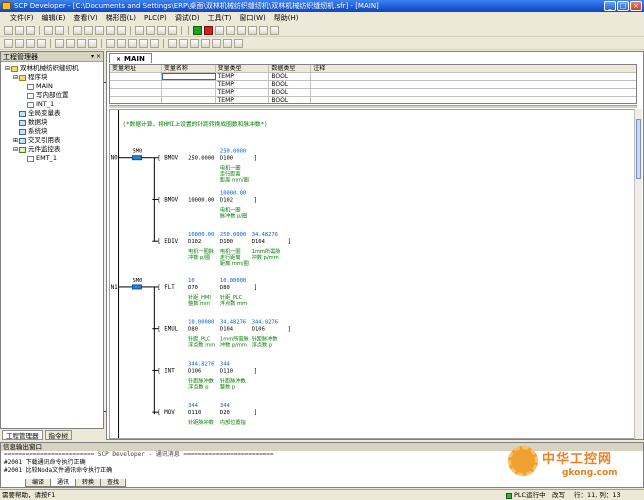 This screenshot has height=500, width=644. What do you see at coordinates (22, 18) in the screenshot?
I see `menu-file: 文件(F)` at bounding box center [22, 18].